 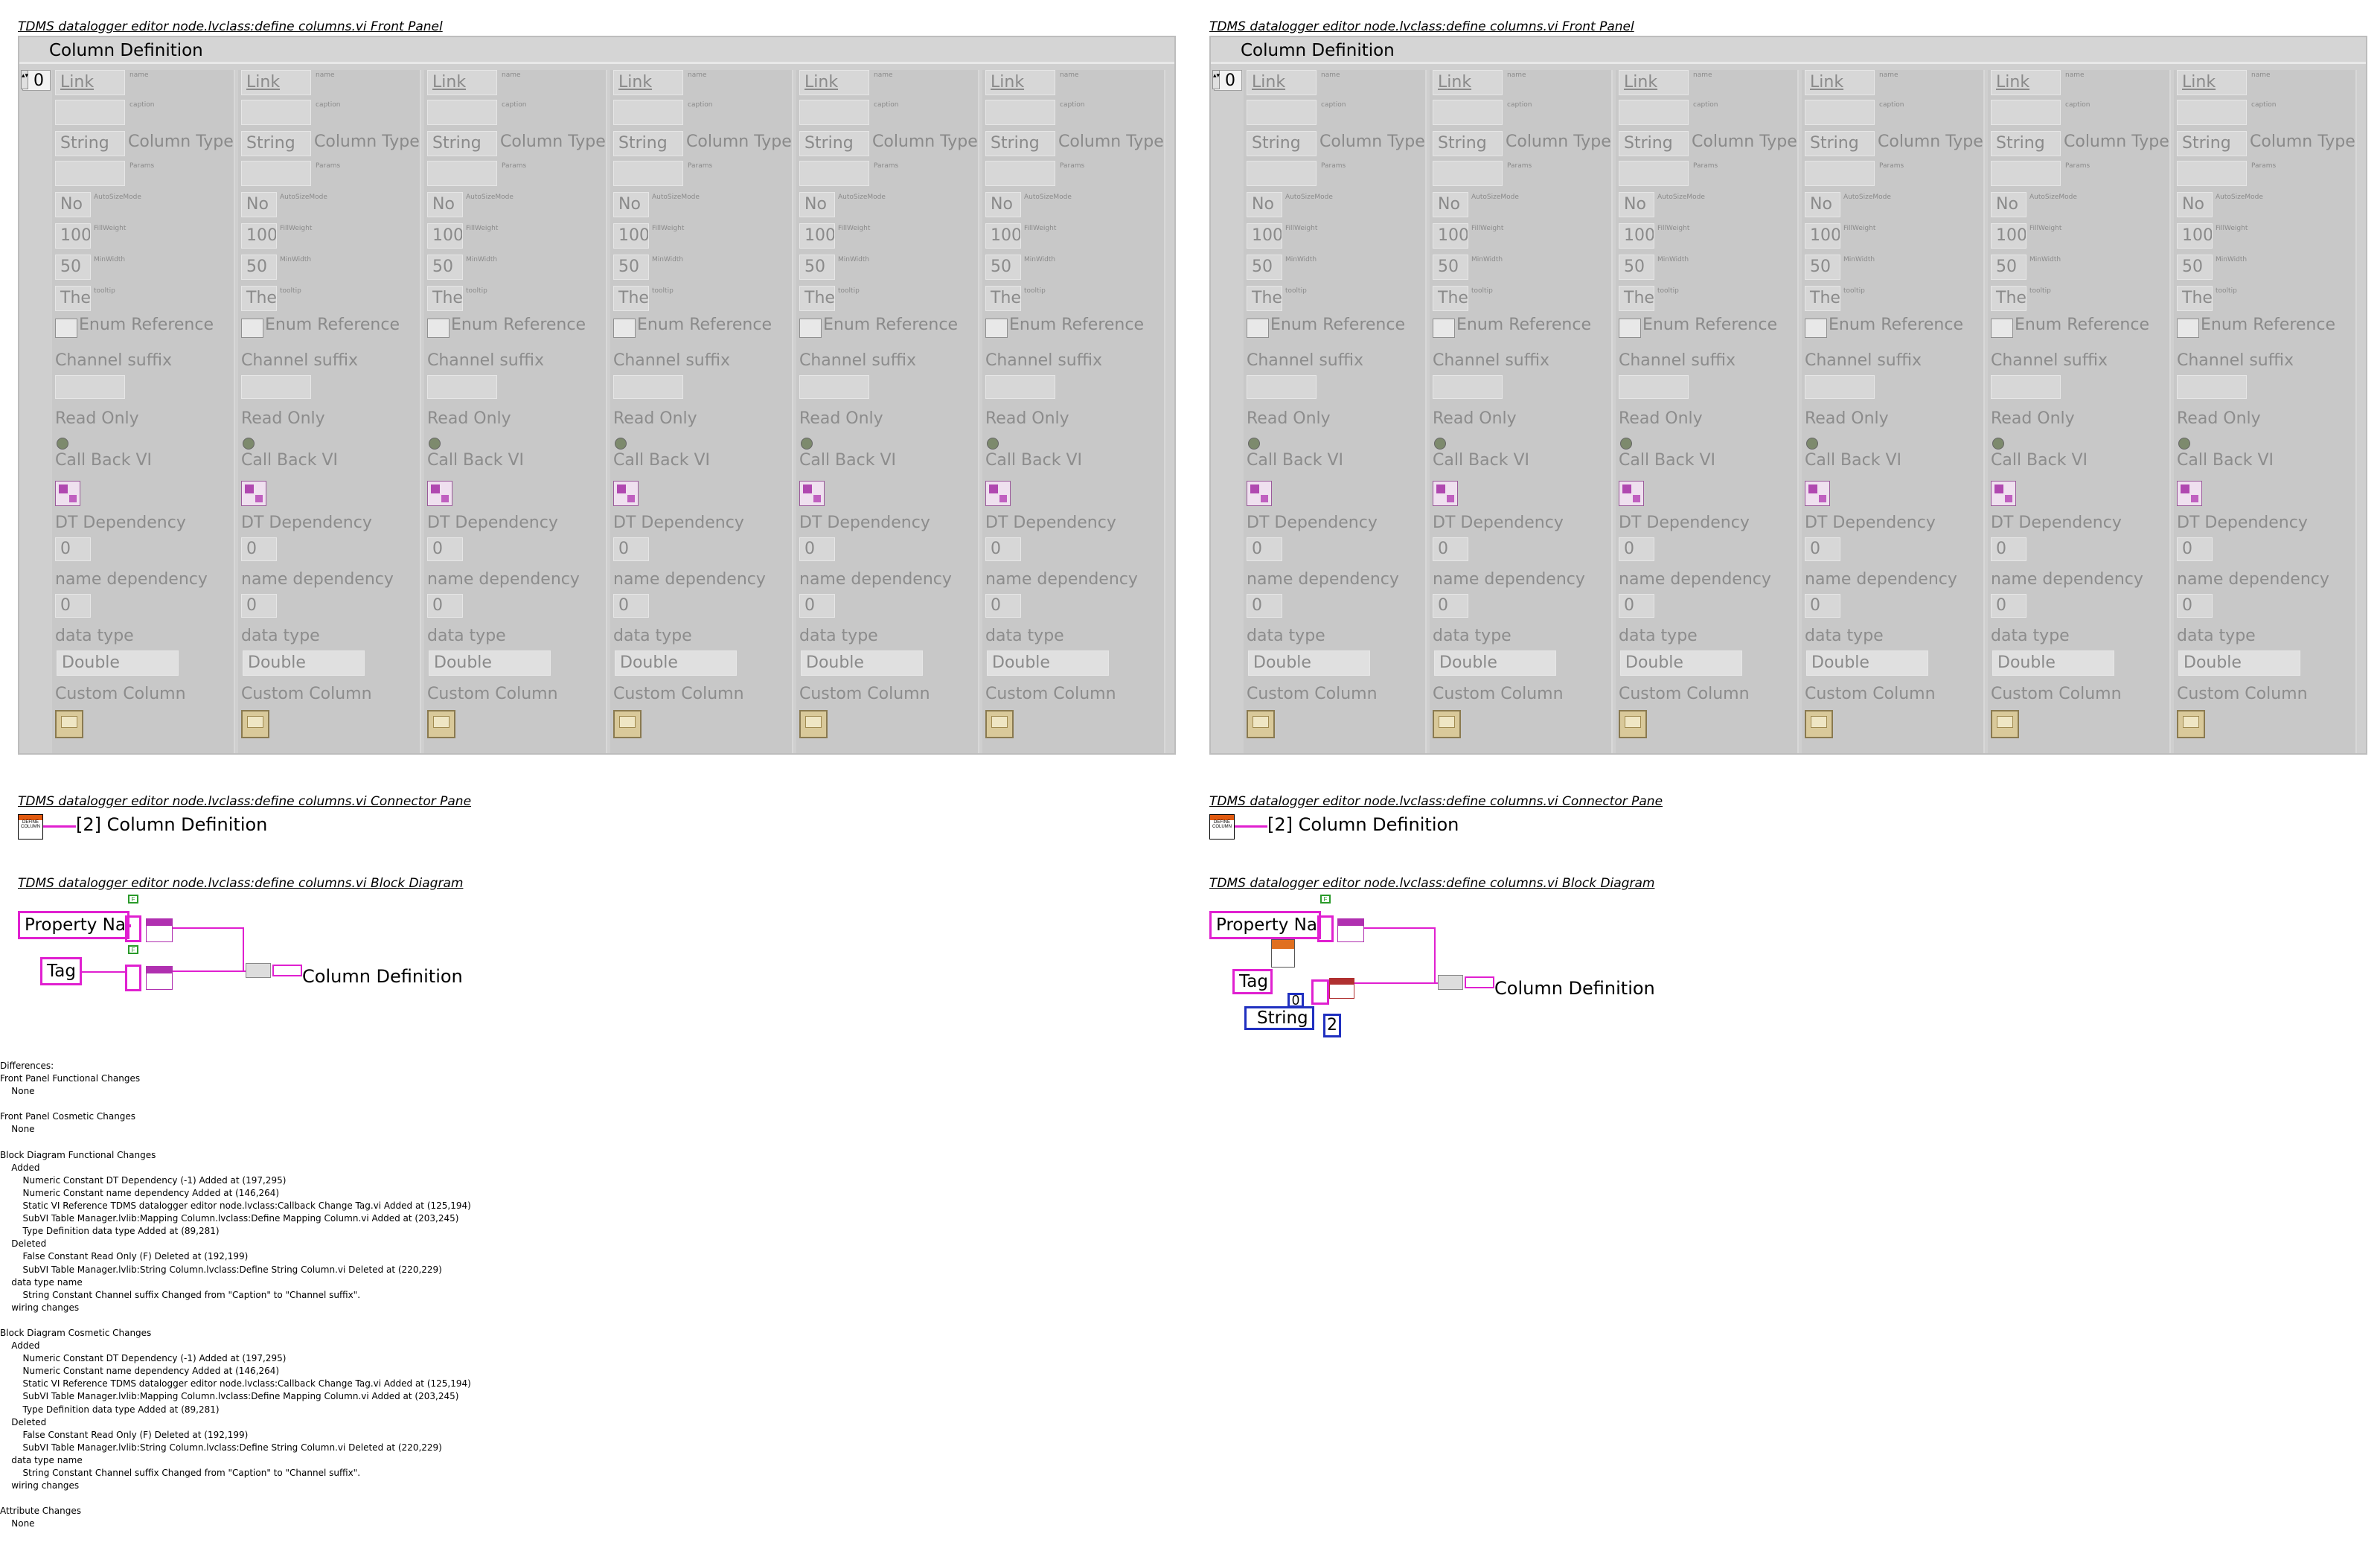 What do you see at coordinates (1341, 988) in the screenshot?
I see `define-mapping-column-subvi` at bounding box center [1341, 988].